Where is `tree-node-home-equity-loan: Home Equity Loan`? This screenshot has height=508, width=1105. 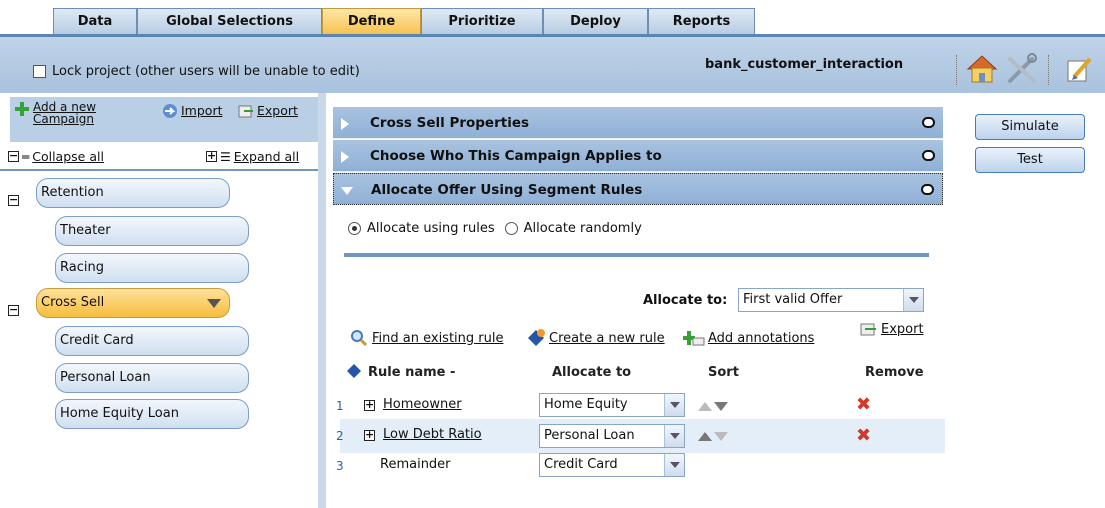
tree-node-home-equity-loan: Home Equity Loan is located at coordinates (152, 414).